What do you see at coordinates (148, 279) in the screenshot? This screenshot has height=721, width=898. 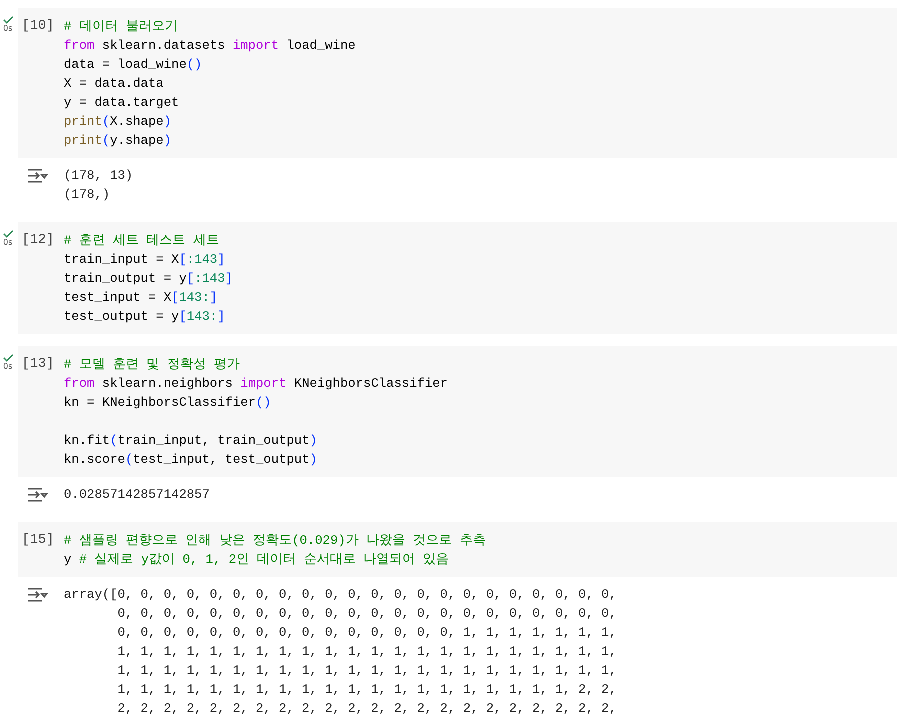 I see `code-line: train_output = y[:143]` at bounding box center [148, 279].